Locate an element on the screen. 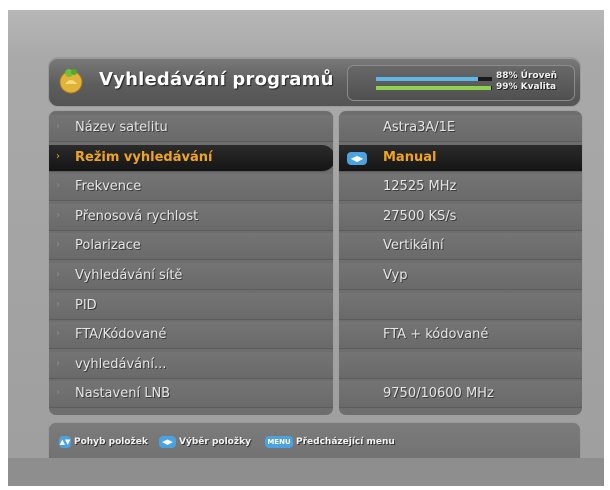  signal-level-text: 88% Úroveň is located at coordinates (526, 76).